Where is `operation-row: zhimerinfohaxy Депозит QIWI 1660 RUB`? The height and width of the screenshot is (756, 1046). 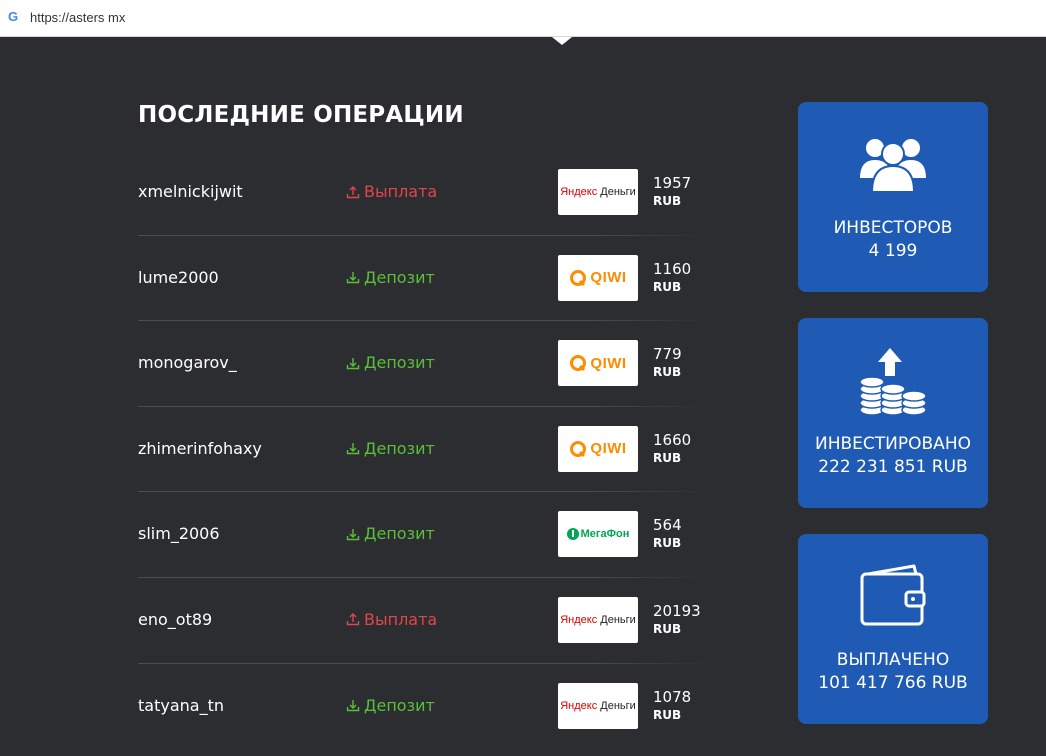
operation-row: zhimerinfohaxy Депозит QIWI 1660 RUB is located at coordinates (423, 450).